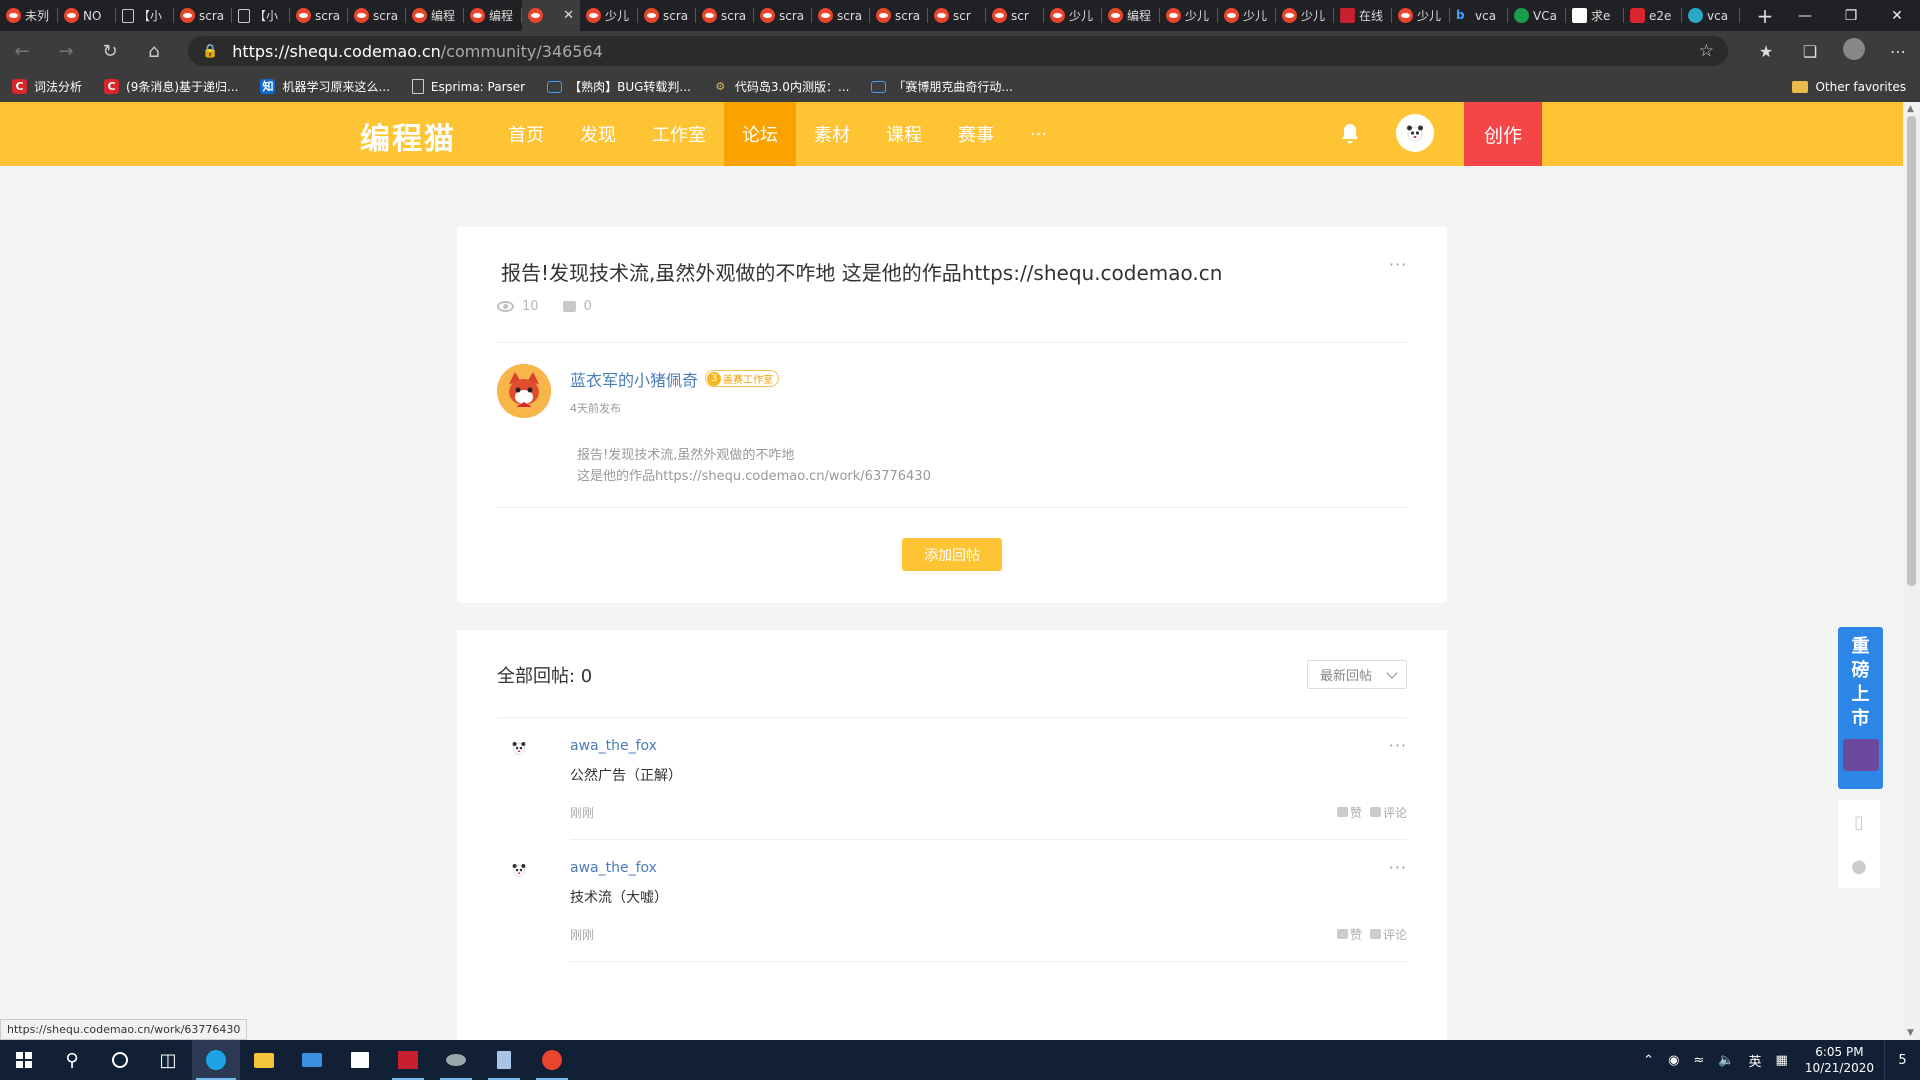  Describe the element at coordinates (1357, 674) in the screenshot. I see `sort-select: 最新回帖` at that location.